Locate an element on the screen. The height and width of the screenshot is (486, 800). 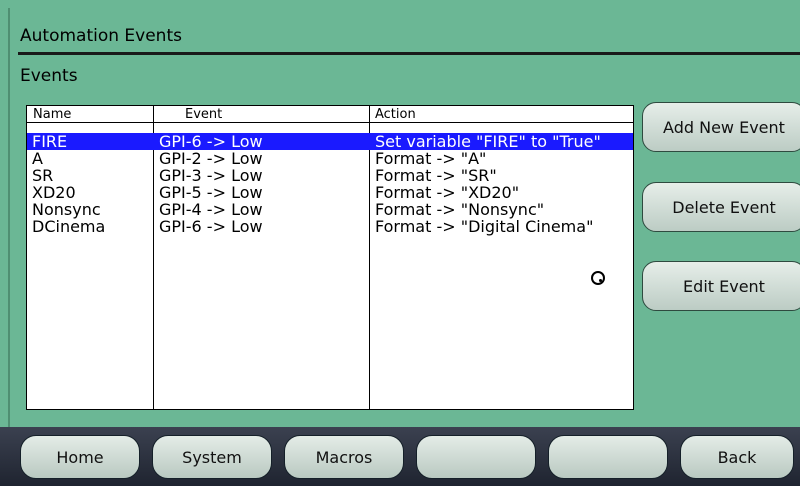
column-header-name: Name is located at coordinates (90, 114).